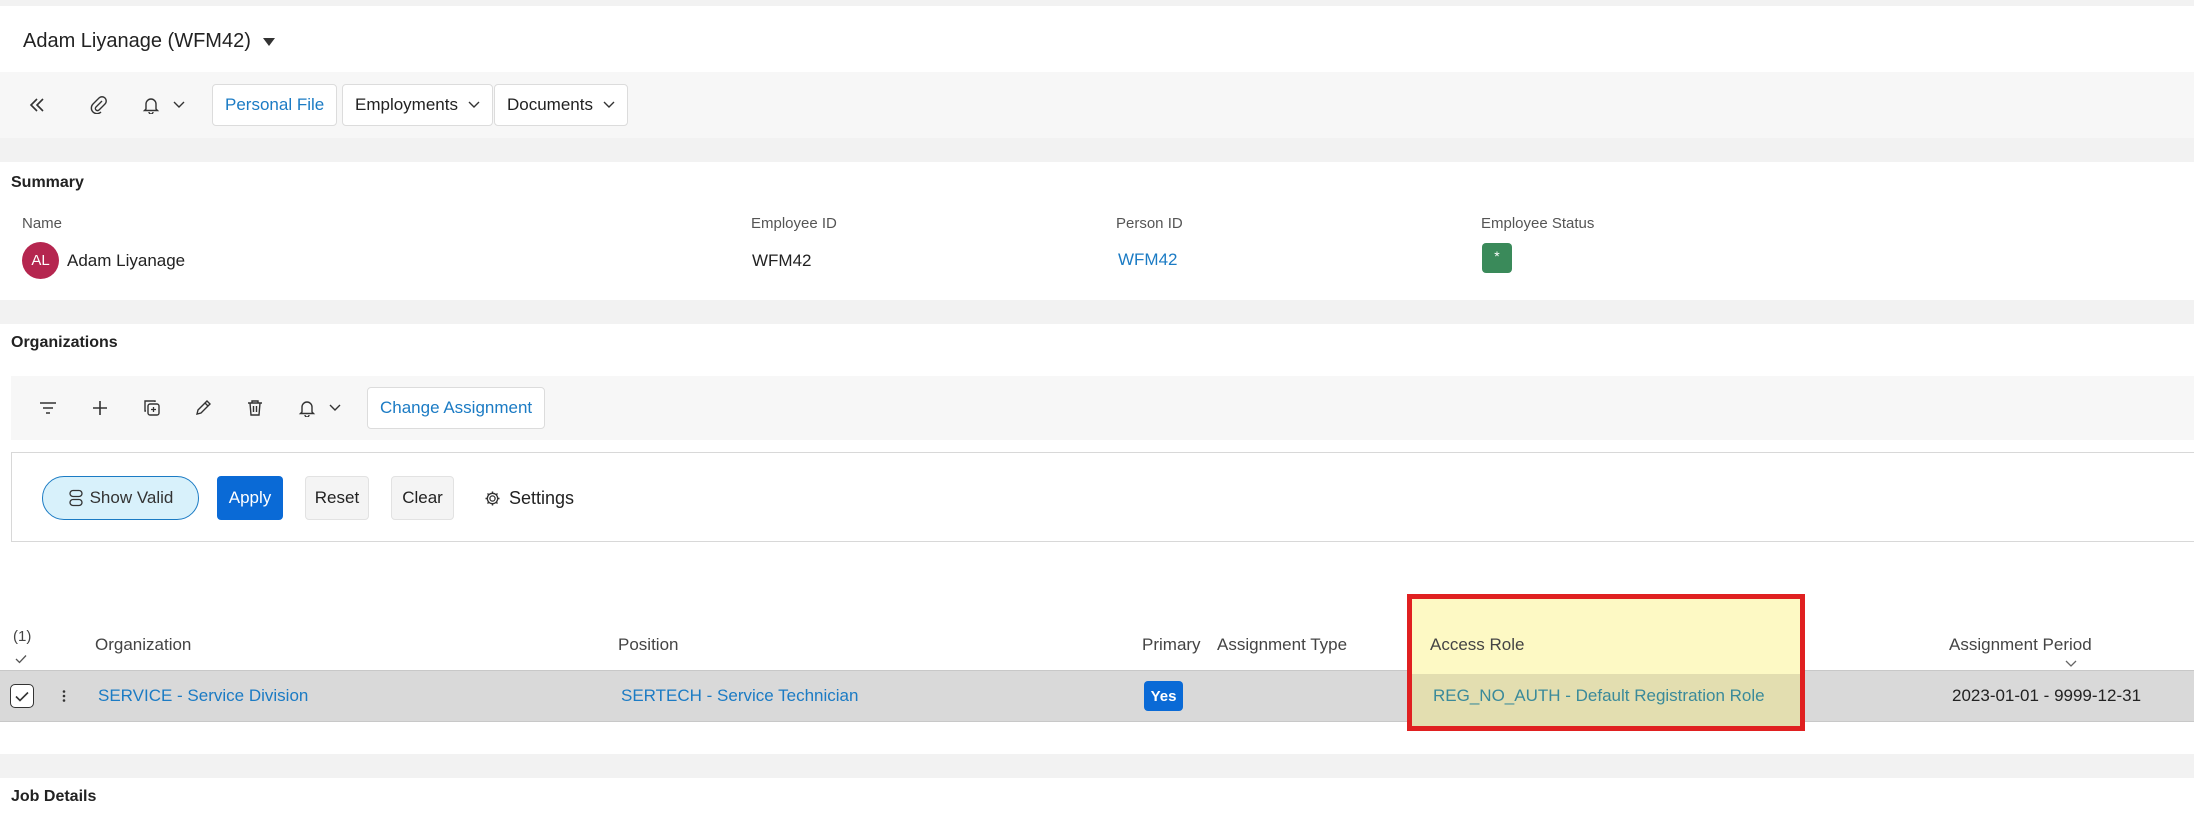  I want to click on duplicate-icon, so click(152, 408).